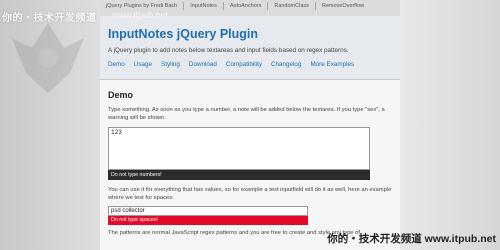 The width and height of the screenshot is (500, 250). What do you see at coordinates (292, 5) in the screenshot?
I see `nav-item-randomclass: RandomClass` at bounding box center [292, 5].